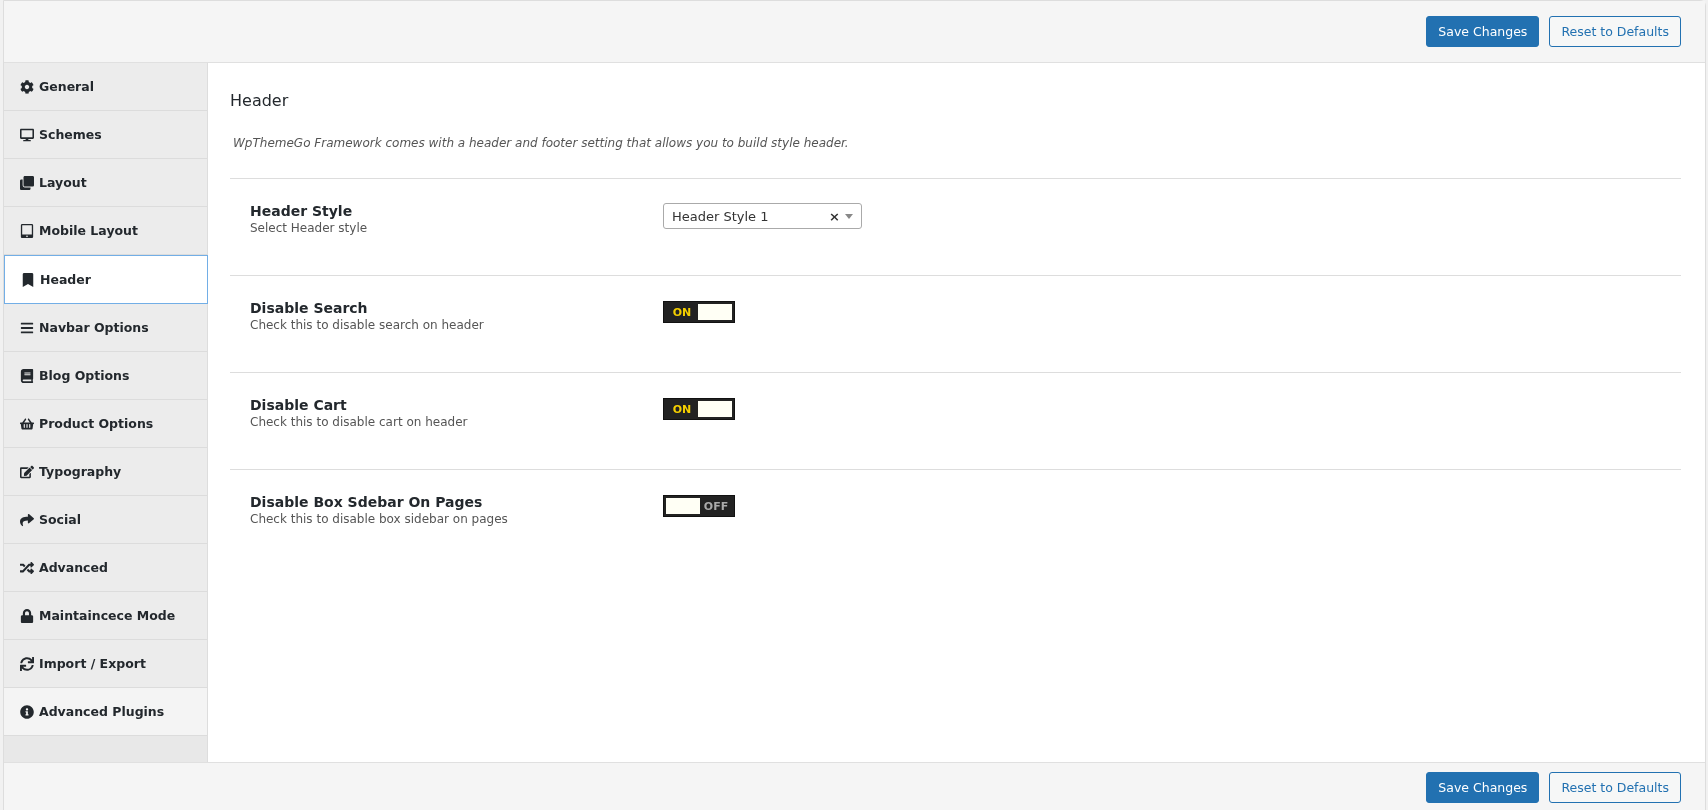 The height and width of the screenshot is (810, 1708). I want to click on setting-hint: Check this to disable search on header, so click(367, 325).